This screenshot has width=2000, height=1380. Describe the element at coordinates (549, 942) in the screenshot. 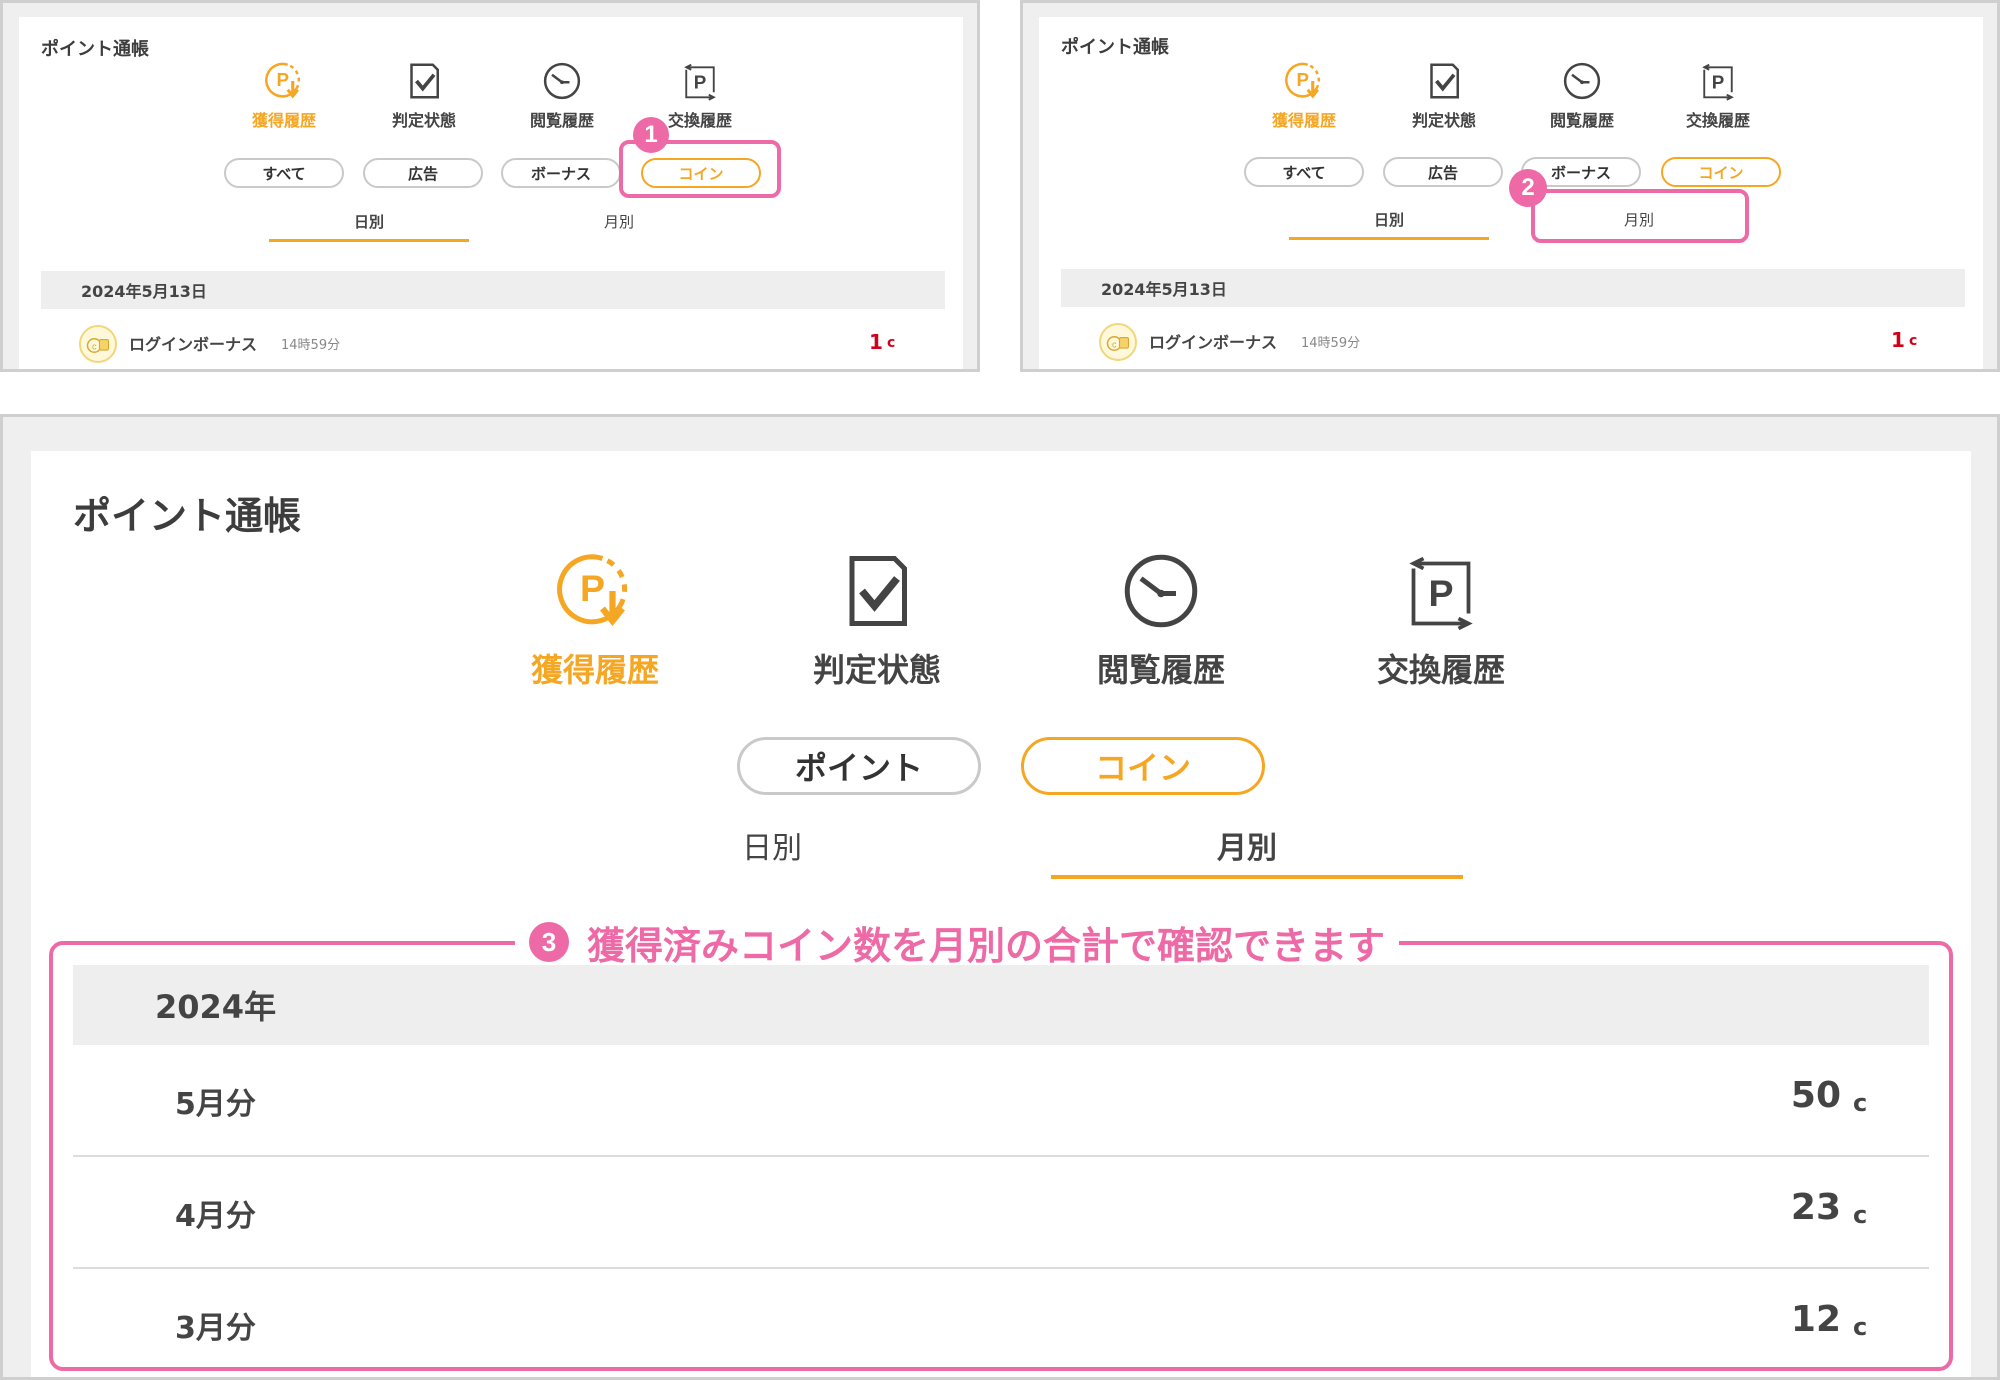

I see `step3-badge: 3` at that location.